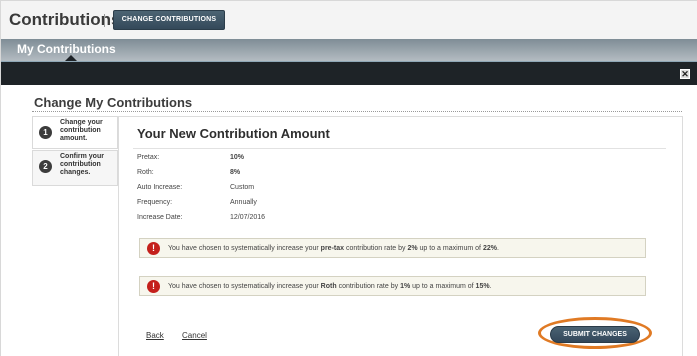 Image resolution: width=697 pixels, height=356 pixels. Describe the element at coordinates (82, 164) in the screenshot. I see `step-label: Confirm your contribution changes.` at that location.